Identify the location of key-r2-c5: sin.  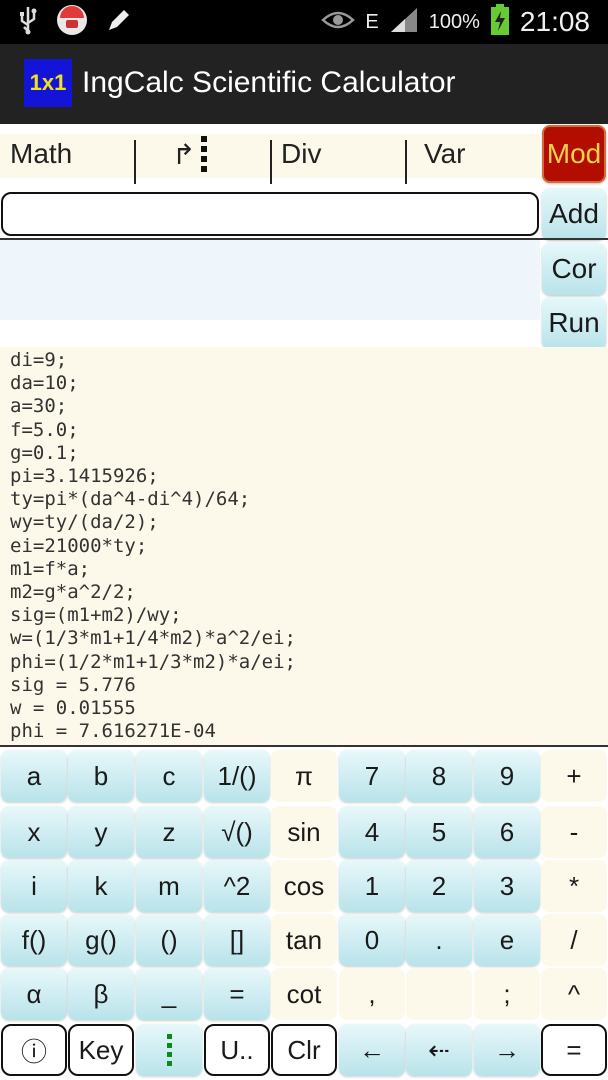
(304, 832).